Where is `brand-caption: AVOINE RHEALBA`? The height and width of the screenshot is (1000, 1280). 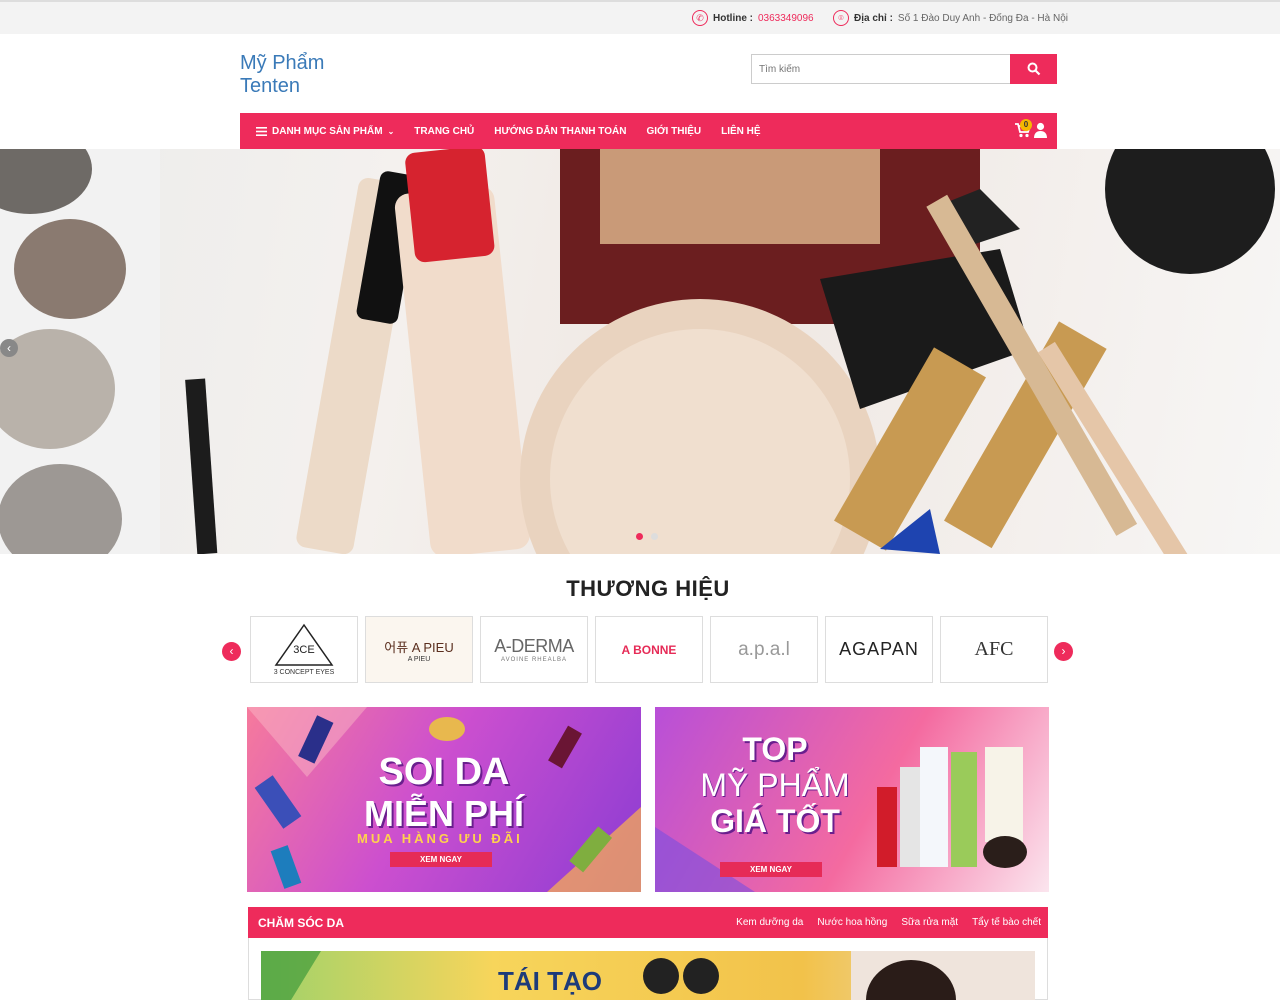
brand-caption: AVOINE RHEALBA is located at coordinates (534, 660).